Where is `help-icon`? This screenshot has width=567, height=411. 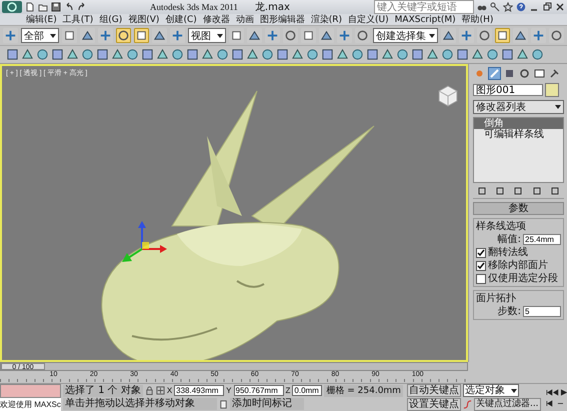
help-icon is located at coordinates (521, 7).